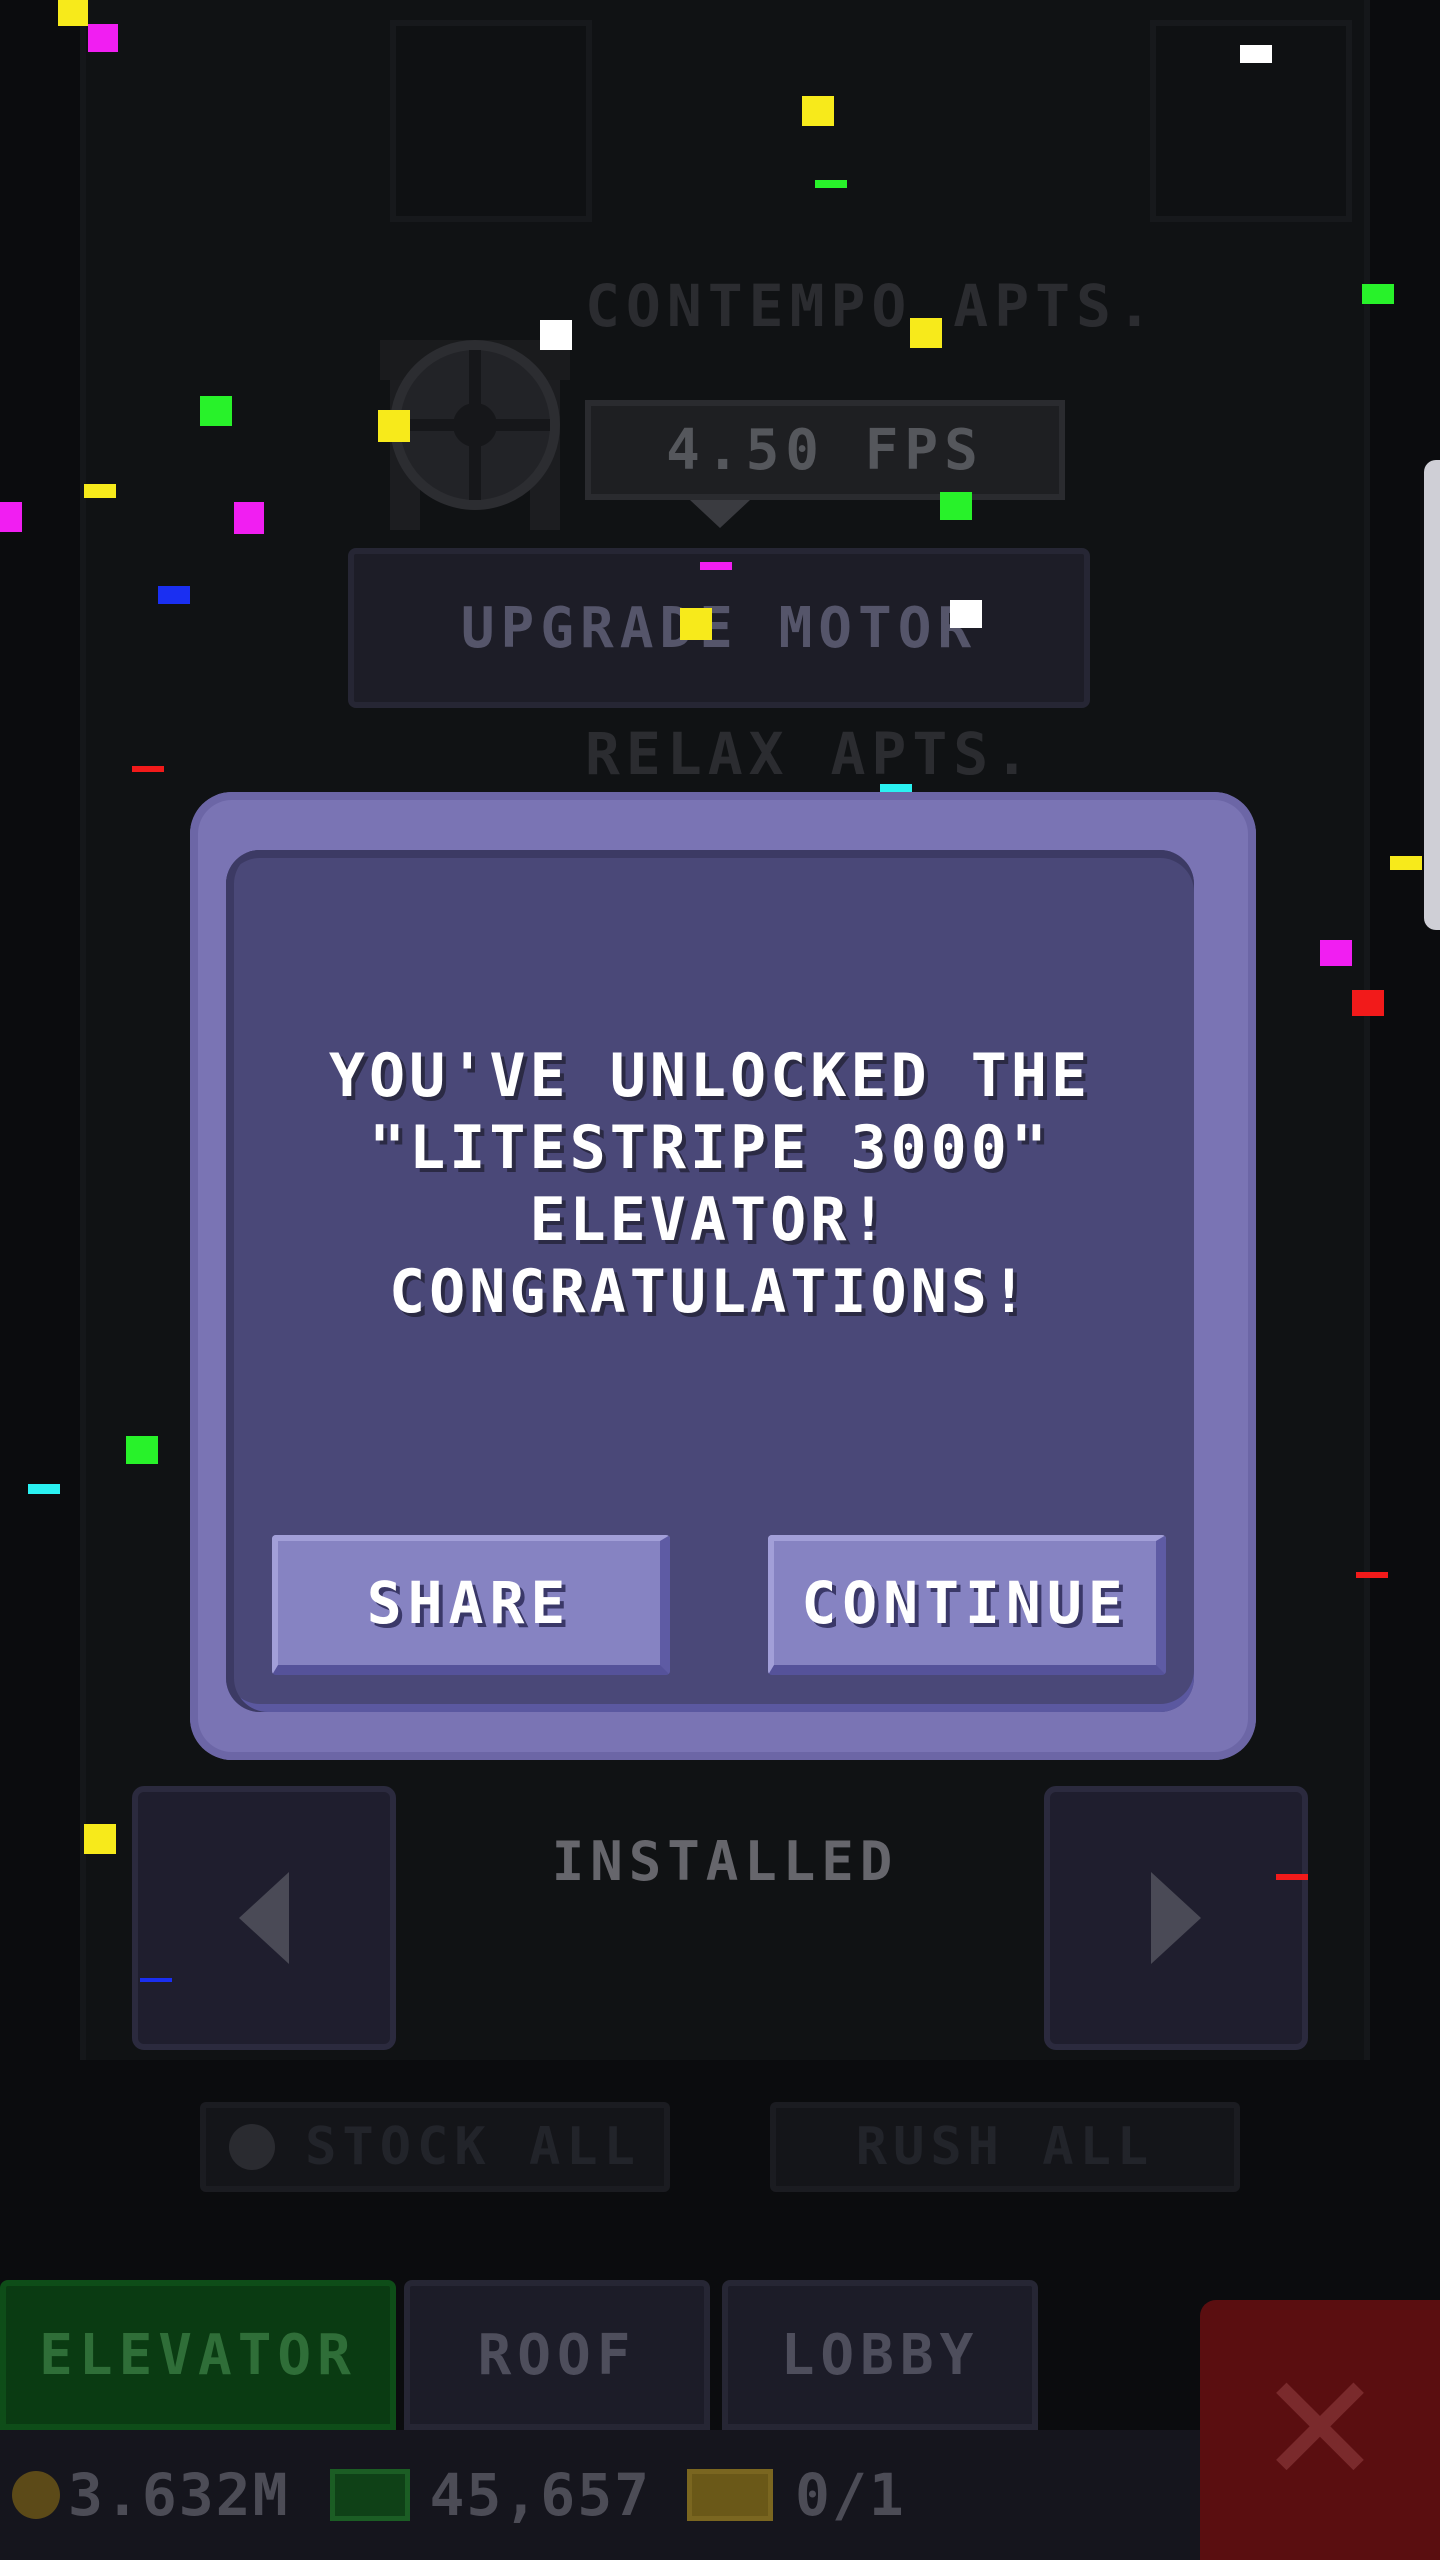 The height and width of the screenshot is (2560, 1440). Describe the element at coordinates (720, 514) in the screenshot. I see `fps-pointer-icon` at that location.